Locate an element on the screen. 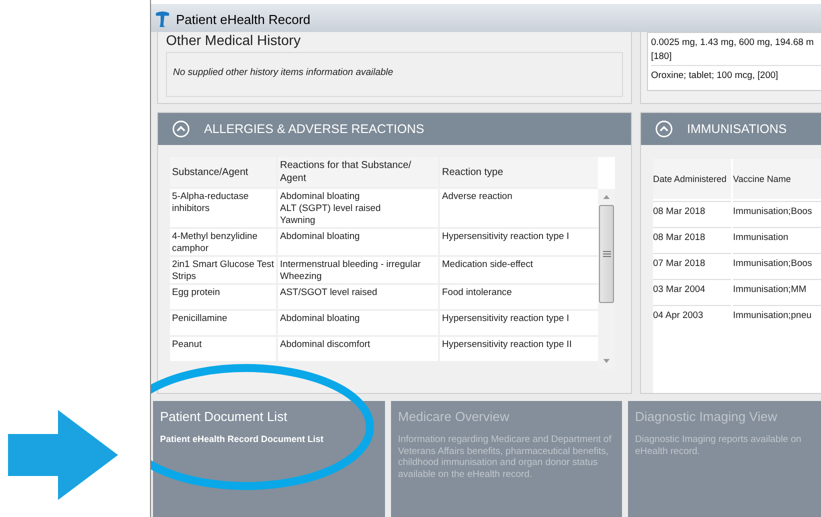 This screenshot has width=821, height=517. table-cell: 5-Alpha-reductase inhibitors is located at coordinates (223, 208).